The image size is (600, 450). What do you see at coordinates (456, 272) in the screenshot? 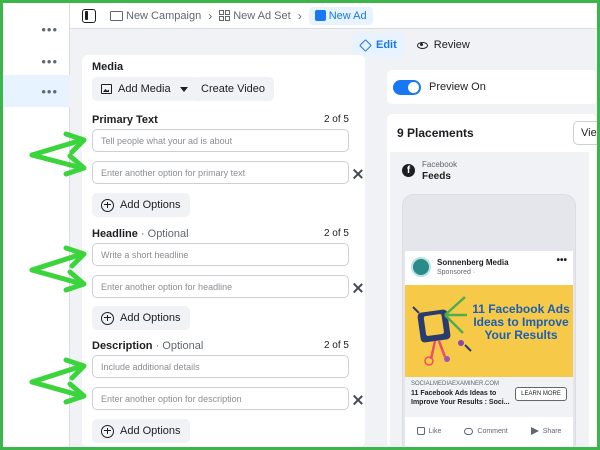
I see `sponsored-label: Sponsored ·` at bounding box center [456, 272].